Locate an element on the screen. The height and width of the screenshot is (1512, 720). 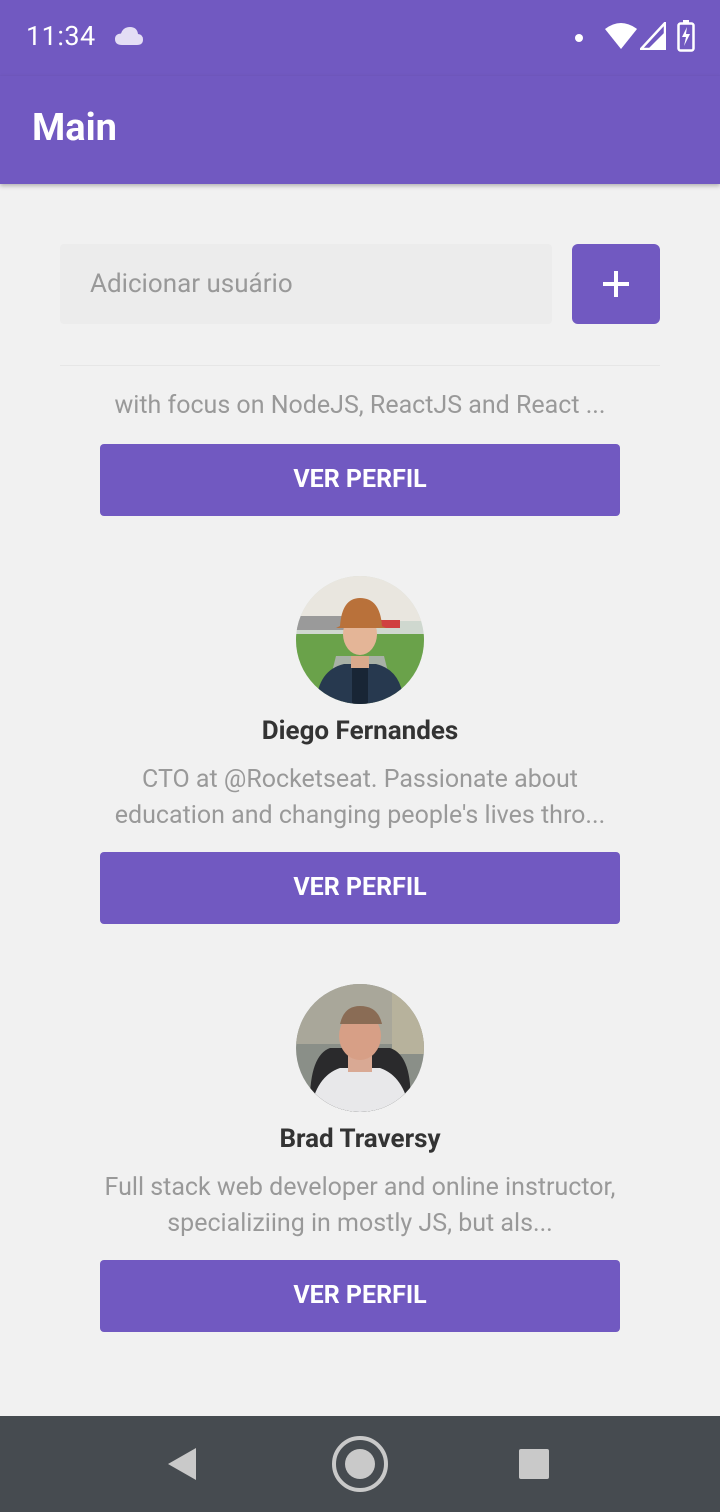
battery-charging-icon is located at coordinates (686, 36).